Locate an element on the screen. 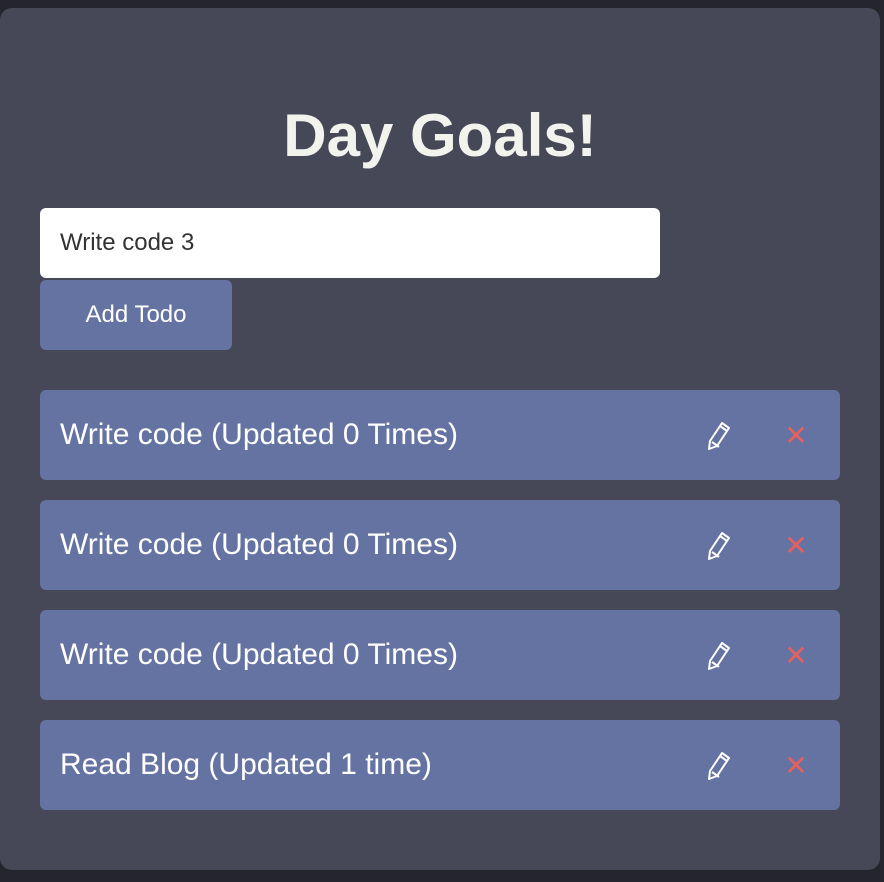 This screenshot has height=882, width=884. todo-item: Read Blog (Updated 1 time) ✕ is located at coordinates (440, 765).